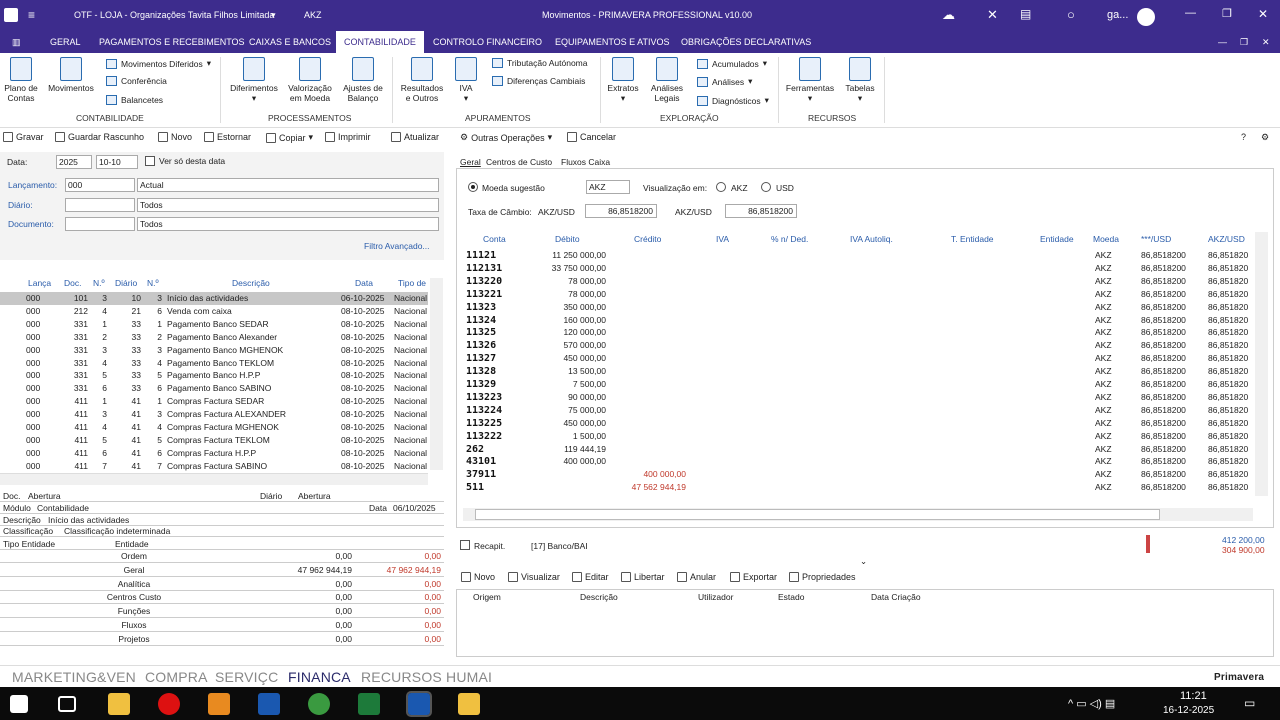  I want to click on year-stepper: 2025, so click(74, 162).